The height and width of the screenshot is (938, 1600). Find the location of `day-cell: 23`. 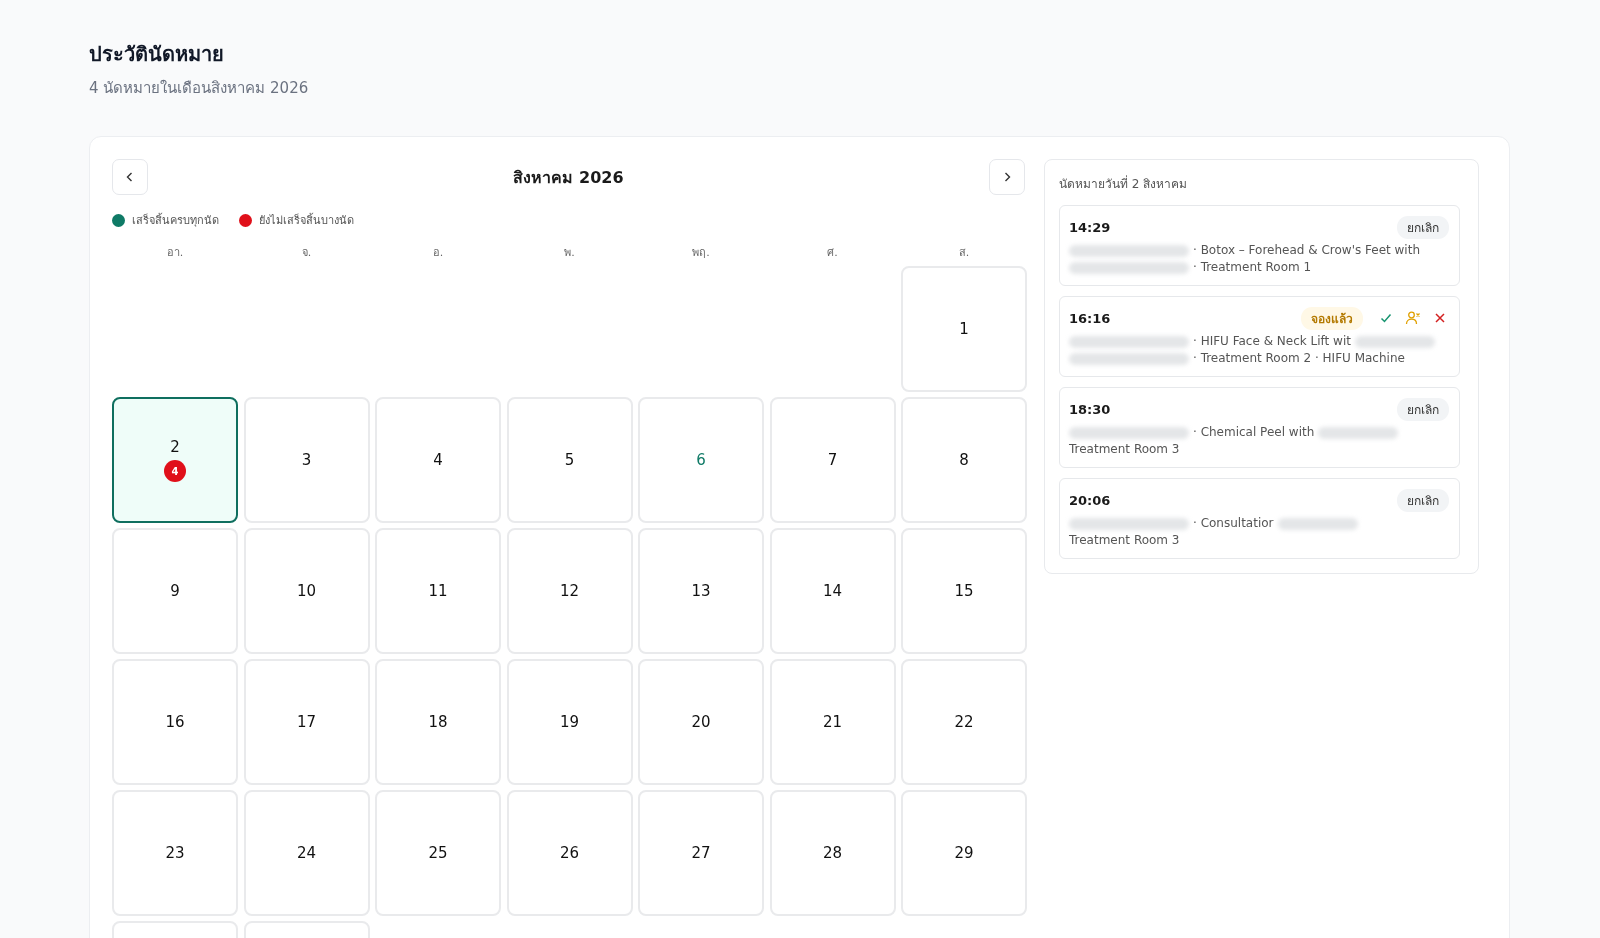

day-cell: 23 is located at coordinates (175, 853).